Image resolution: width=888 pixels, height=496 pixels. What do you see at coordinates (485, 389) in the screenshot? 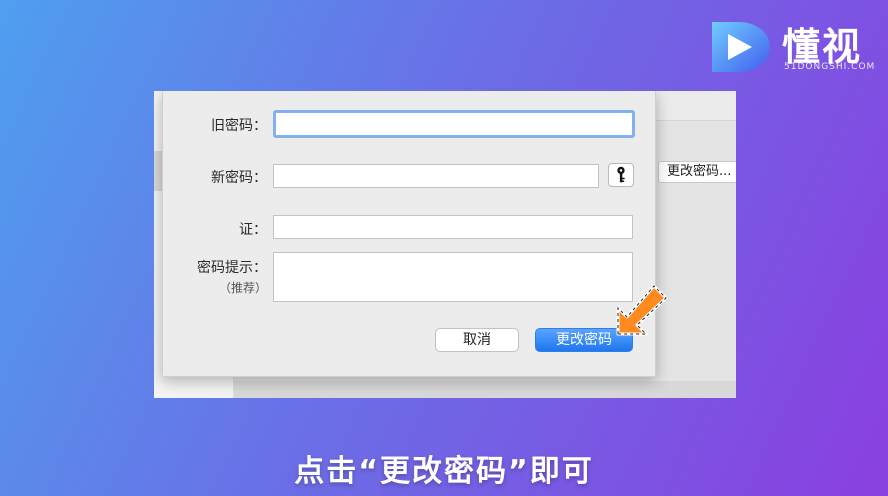
I see `background-footer` at bounding box center [485, 389].